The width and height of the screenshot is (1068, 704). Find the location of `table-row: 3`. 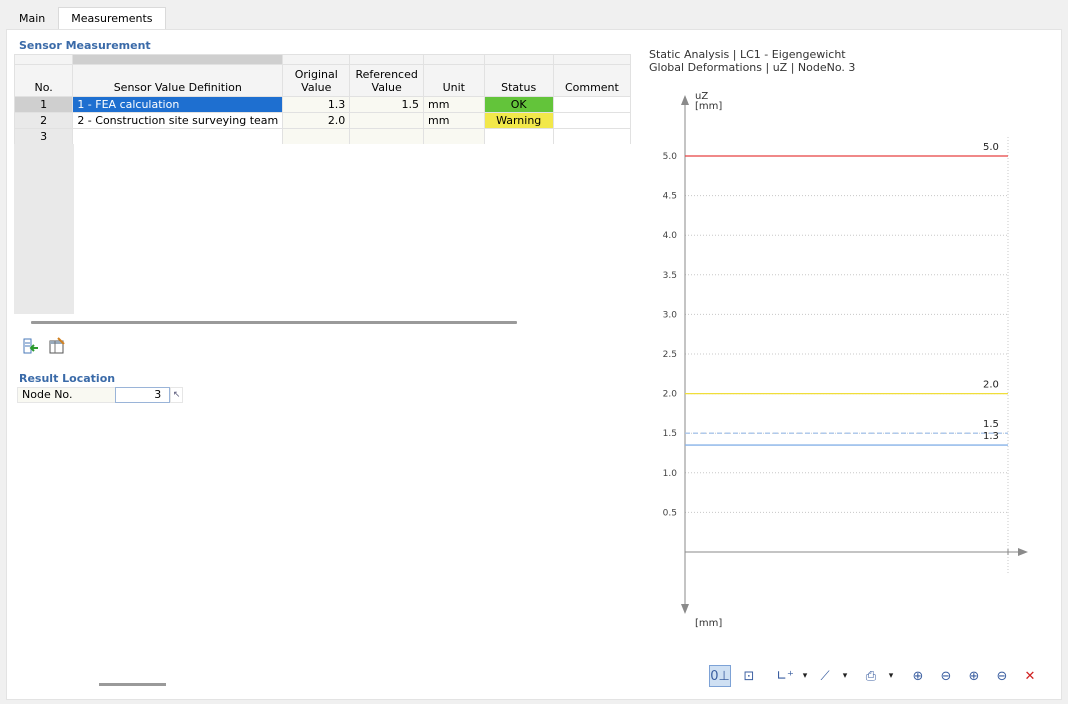

table-row: 3 is located at coordinates (322, 136).